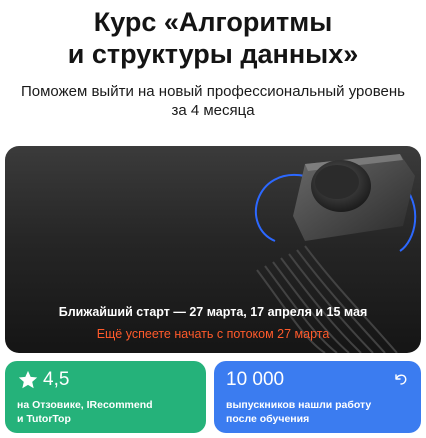  Describe the element at coordinates (213, 110) in the screenshot. I see `page-subtitle-line-2: за 4 месяца` at that location.